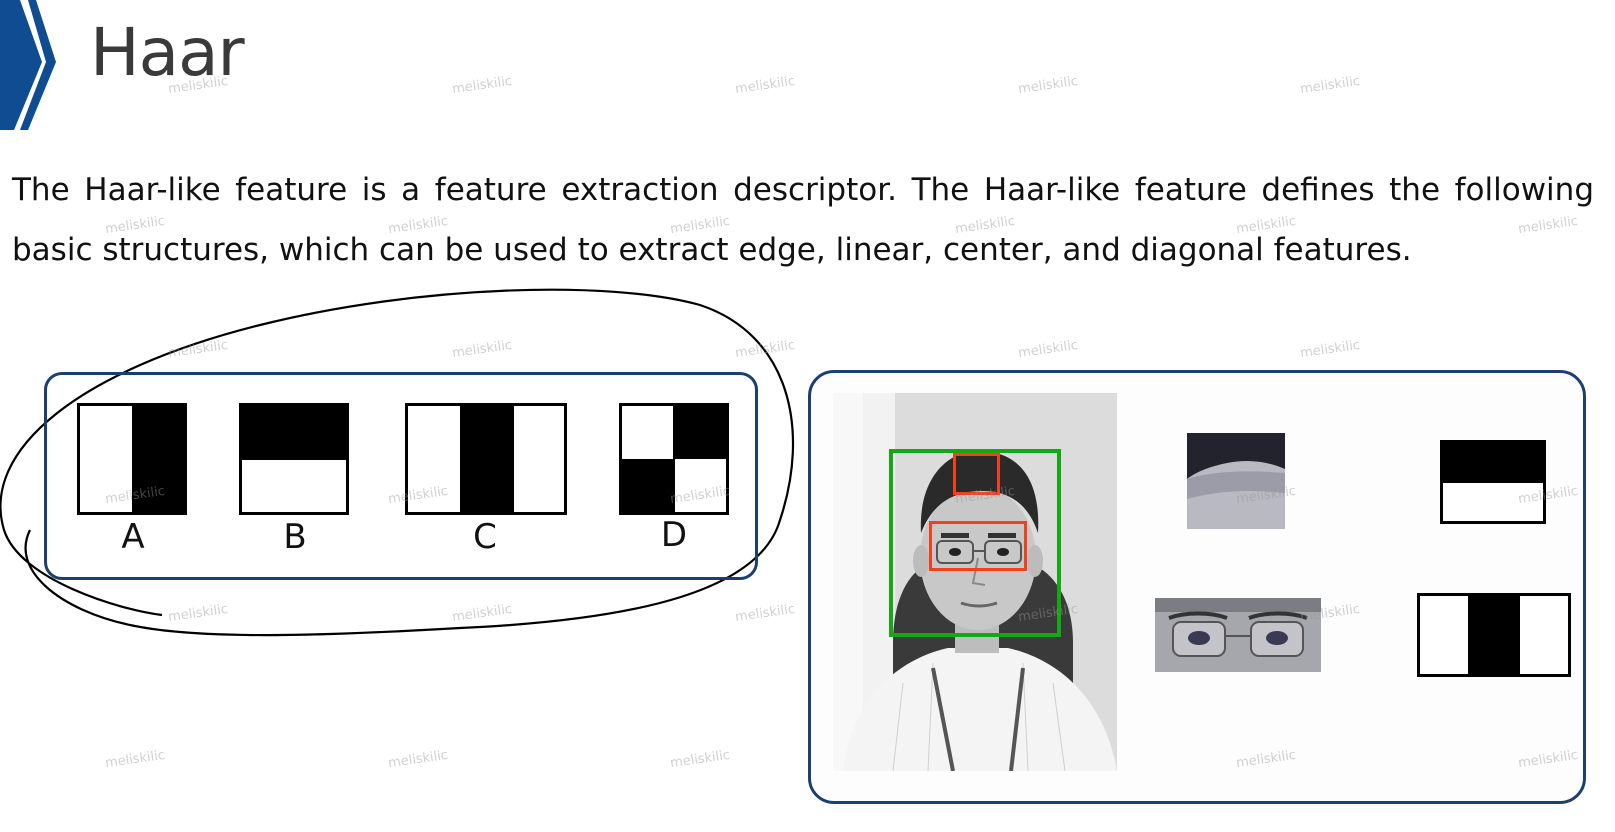 The height and width of the screenshot is (832, 1615). I want to click on edge-feature-example, so click(1493, 482).